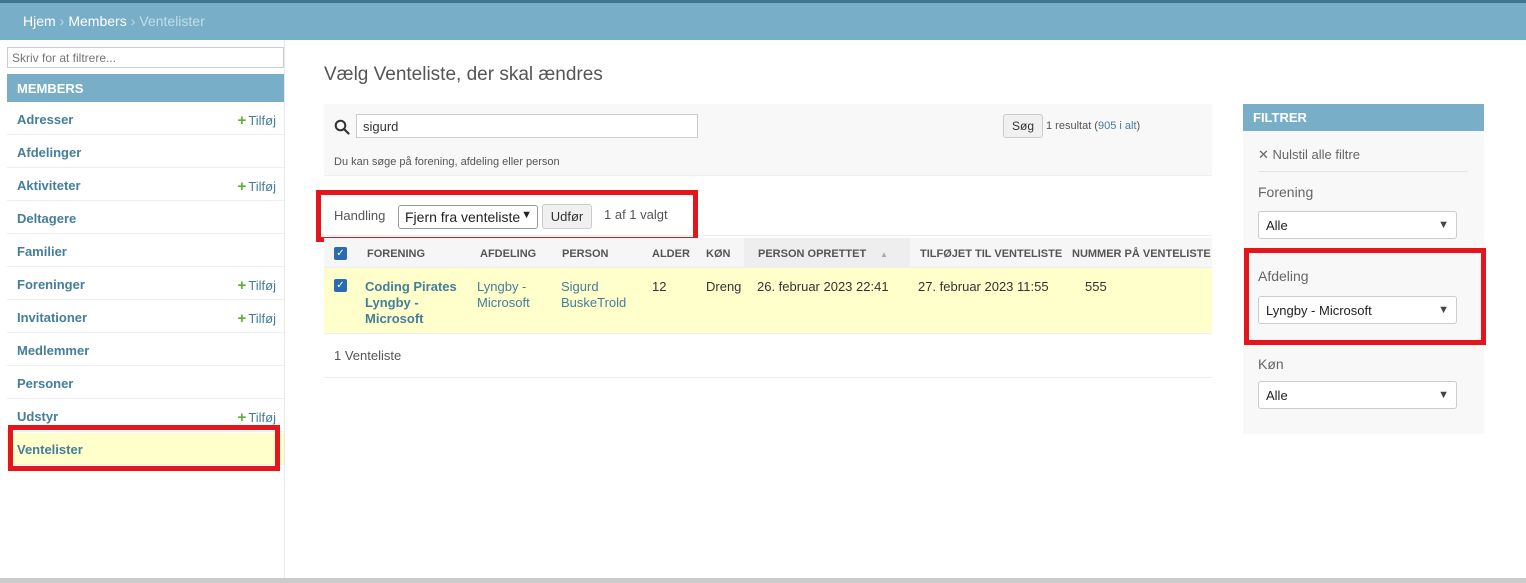 This screenshot has width=1526, height=583. I want to click on close-icon: ✕, so click(1263, 154).